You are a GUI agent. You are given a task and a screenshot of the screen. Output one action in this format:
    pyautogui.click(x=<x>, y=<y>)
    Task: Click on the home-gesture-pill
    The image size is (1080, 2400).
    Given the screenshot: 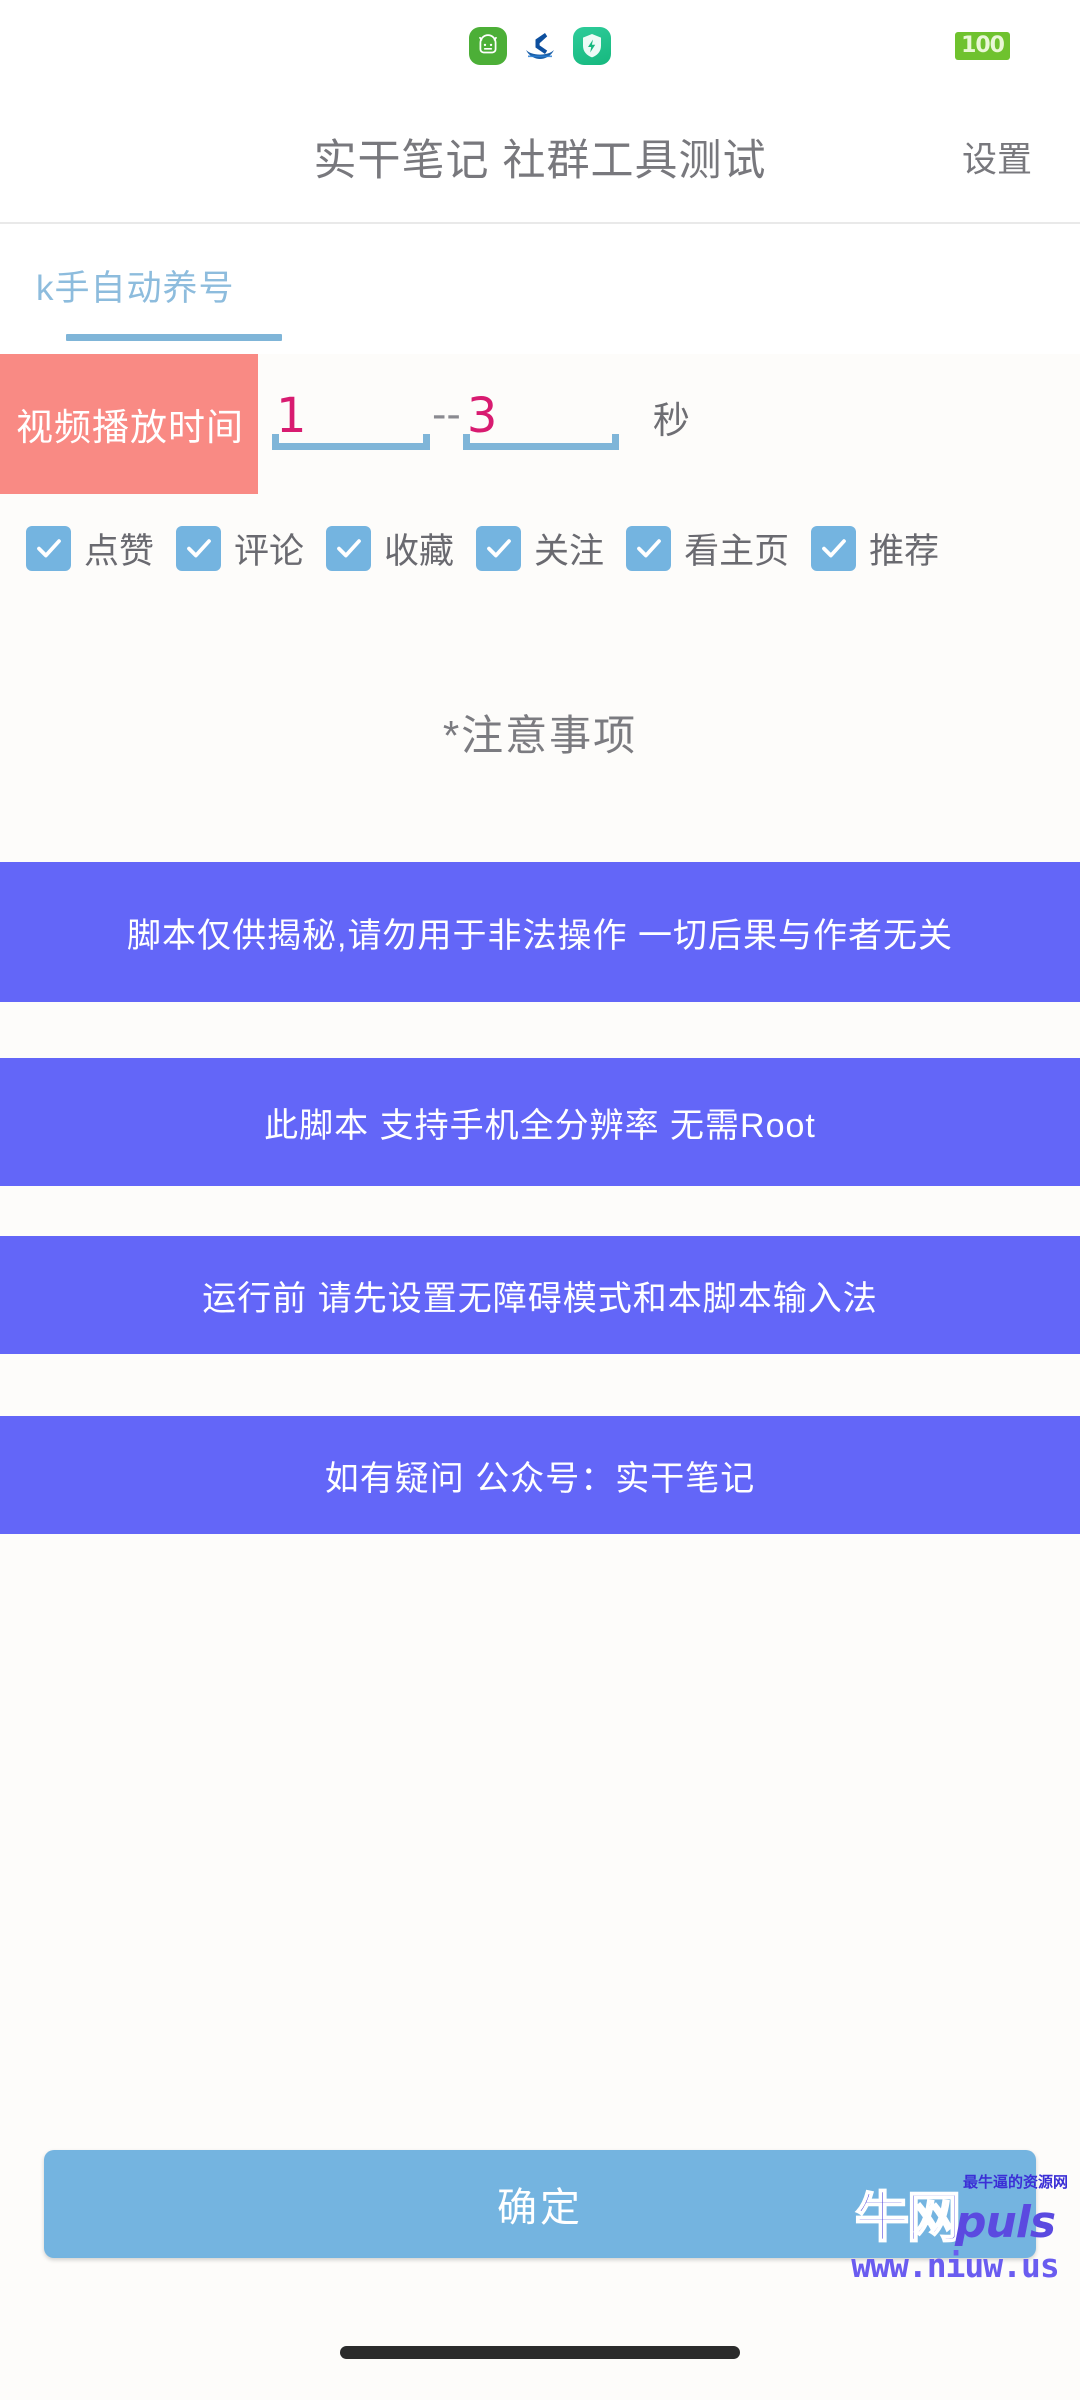 What is the action you would take?
    pyautogui.click(x=540, y=2352)
    